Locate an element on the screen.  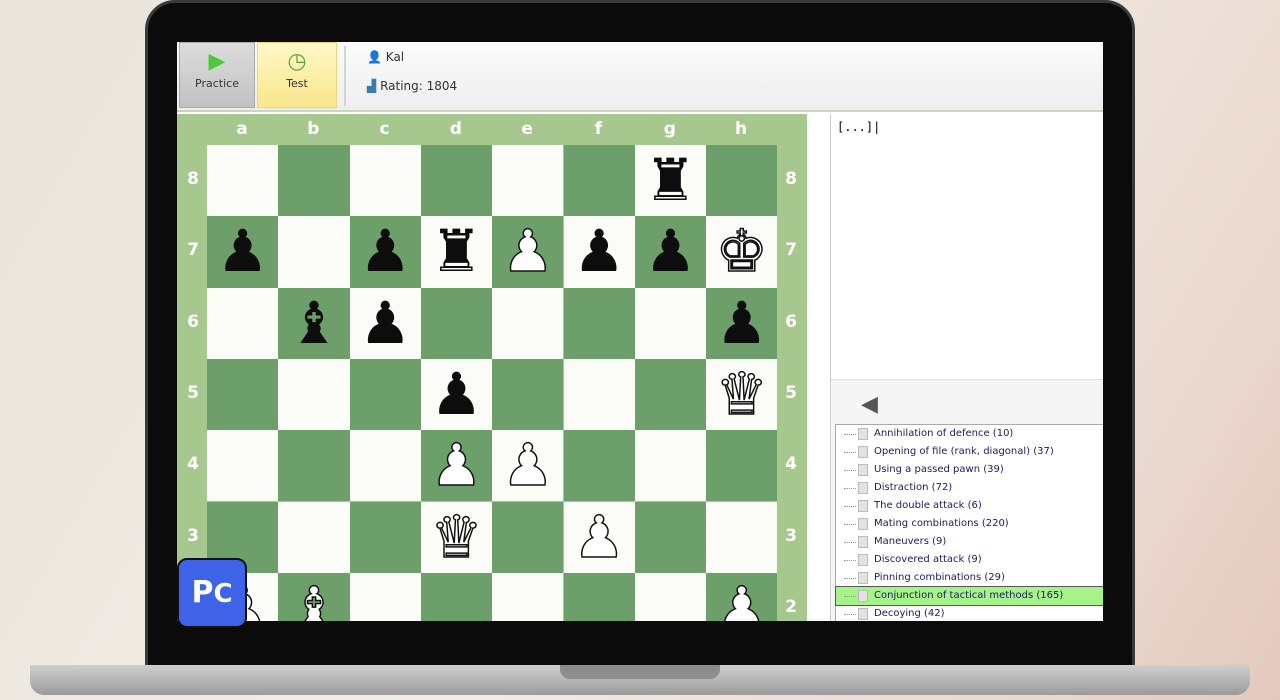
square-h8 is located at coordinates (742, 181).